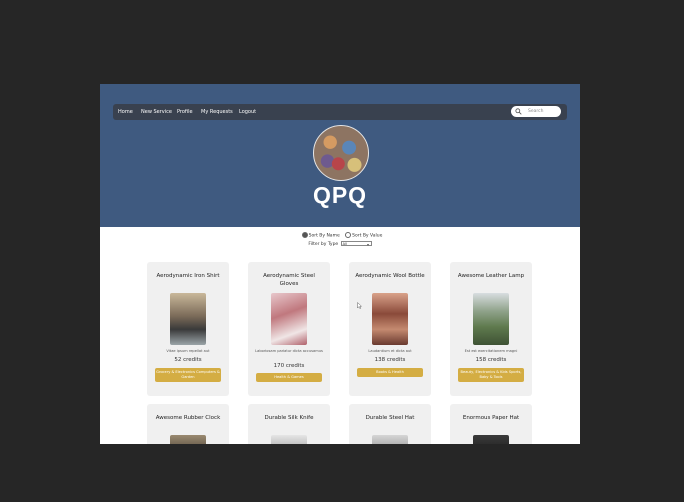  What do you see at coordinates (359, 305) in the screenshot?
I see `mouse-cursor-icon` at bounding box center [359, 305].